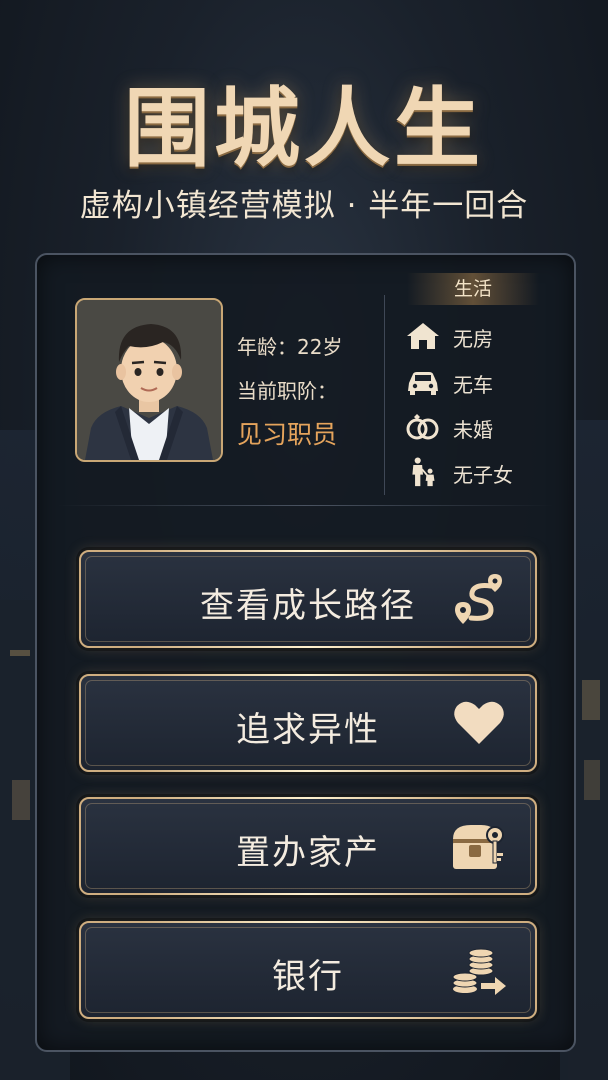  Describe the element at coordinates (290, 347) in the screenshot. I see `age-text: 年龄：22岁` at that location.